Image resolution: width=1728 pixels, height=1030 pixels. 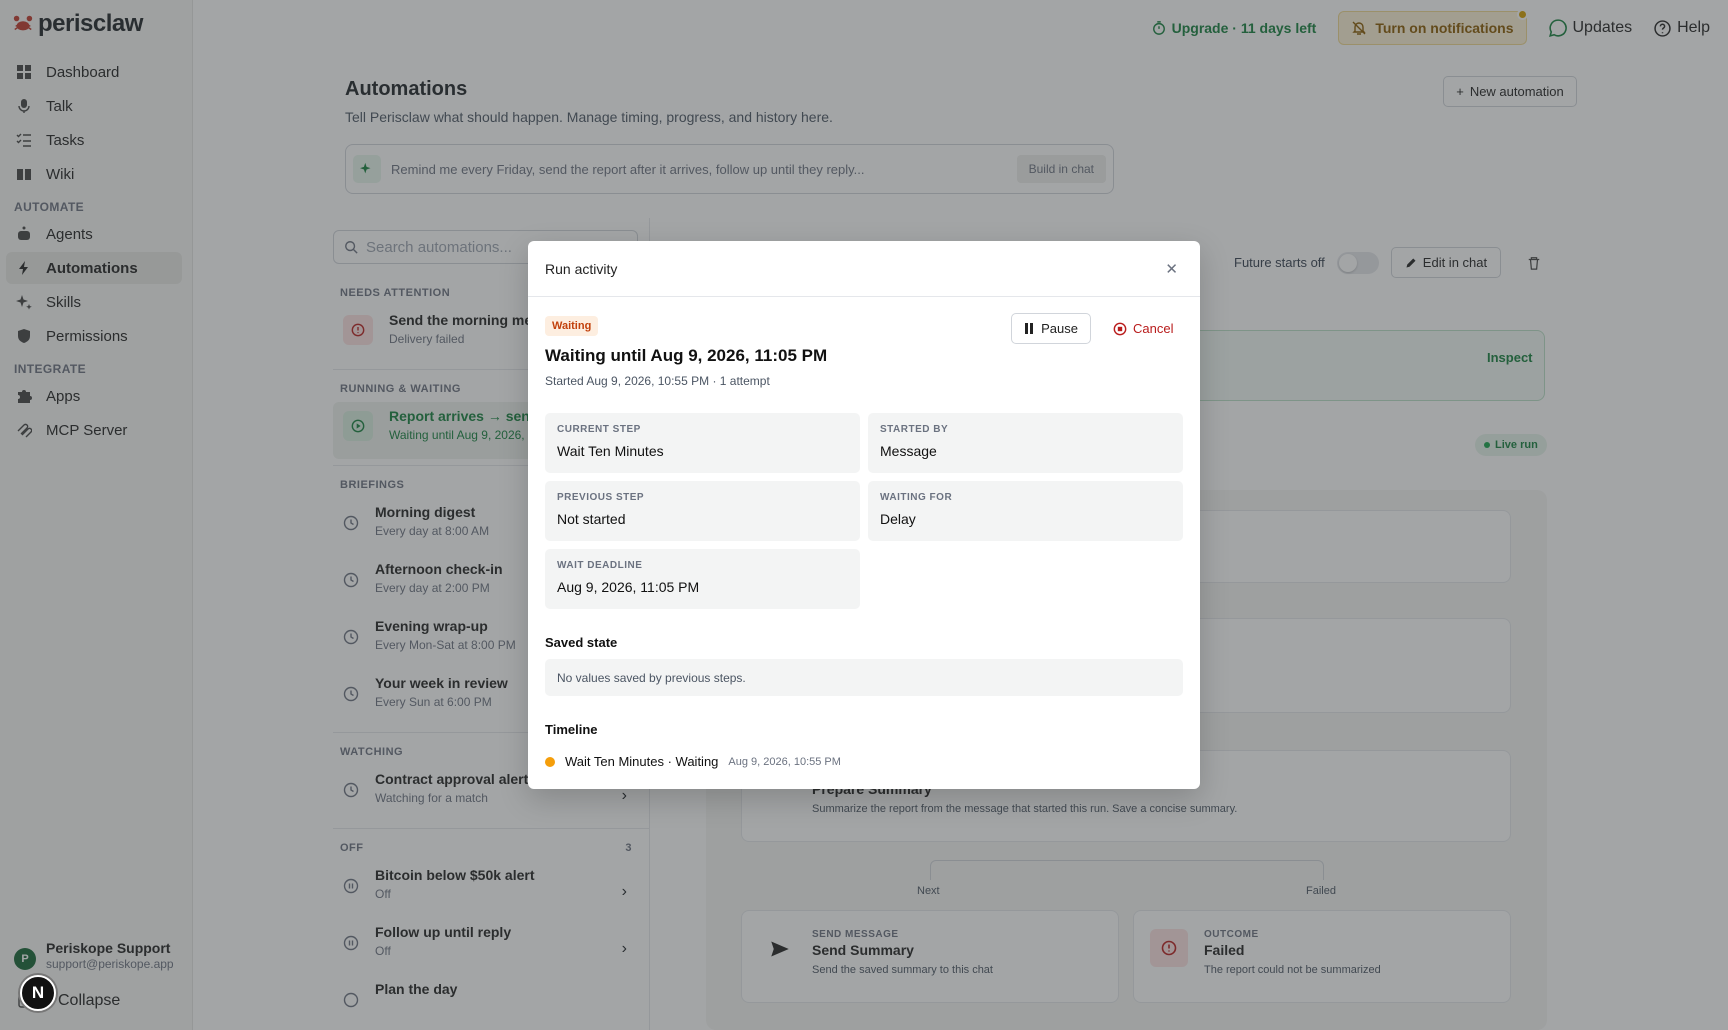 What do you see at coordinates (1029, 328) in the screenshot?
I see `pause-icon` at bounding box center [1029, 328].